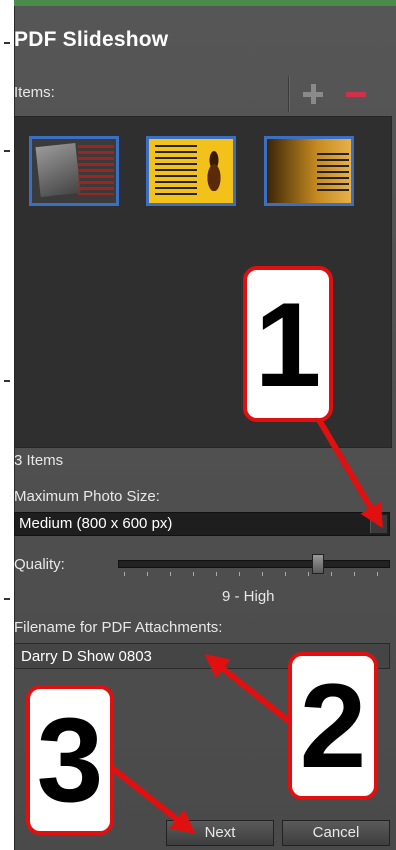 The height and width of the screenshot is (850, 396). What do you see at coordinates (34, 92) in the screenshot?
I see `items-label: Items:` at bounding box center [34, 92].